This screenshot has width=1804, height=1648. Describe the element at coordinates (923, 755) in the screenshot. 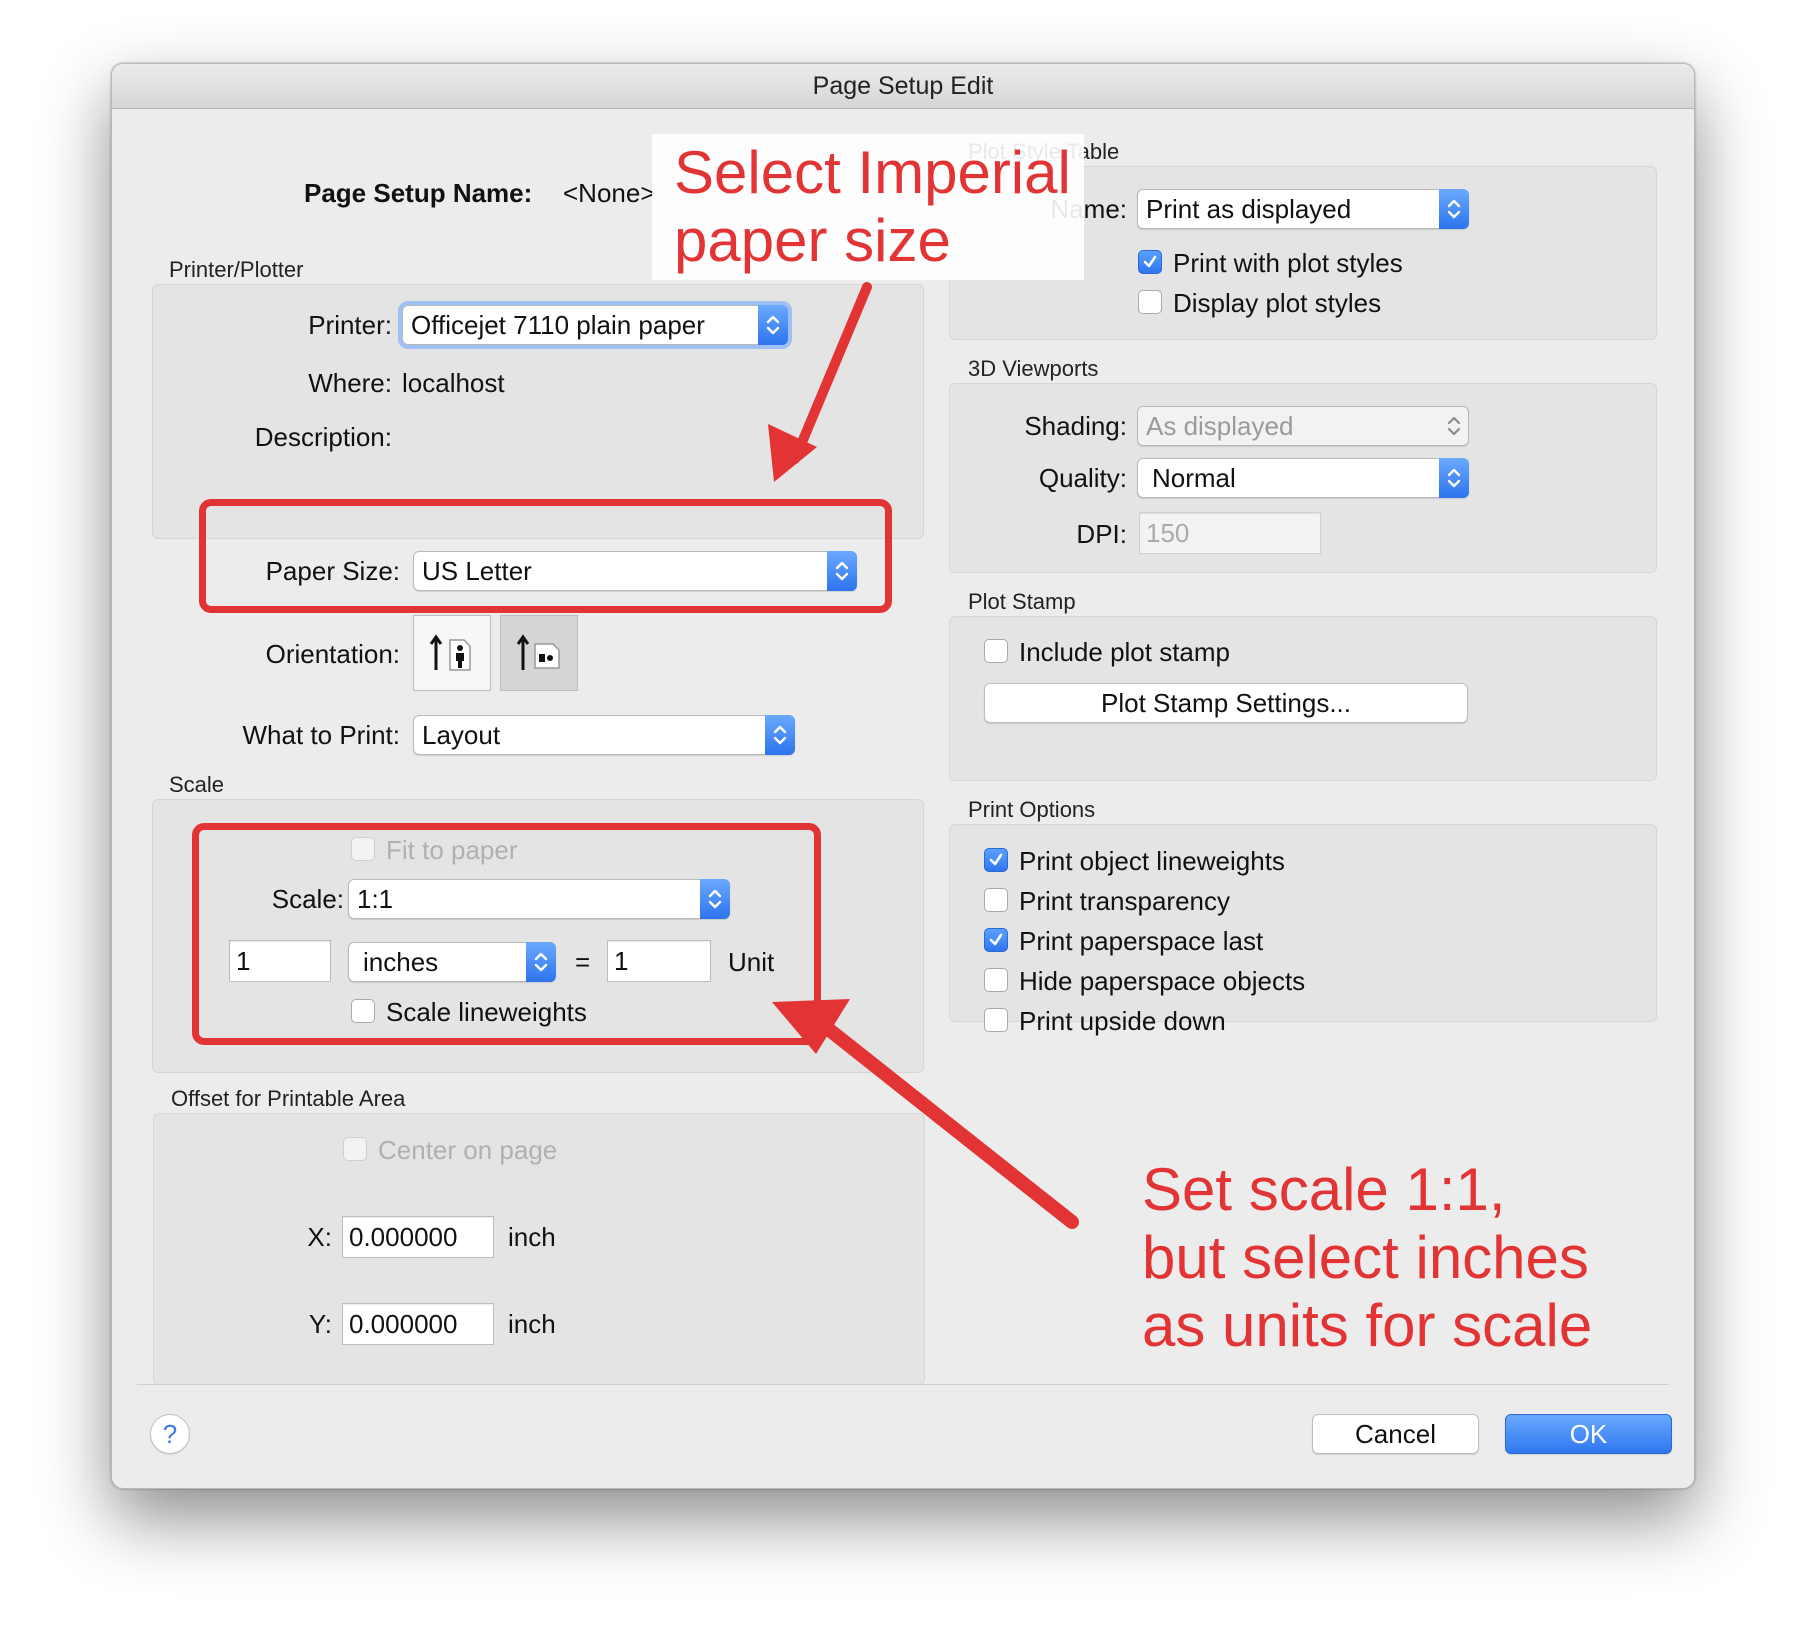

I see `annotation-arrows` at that location.